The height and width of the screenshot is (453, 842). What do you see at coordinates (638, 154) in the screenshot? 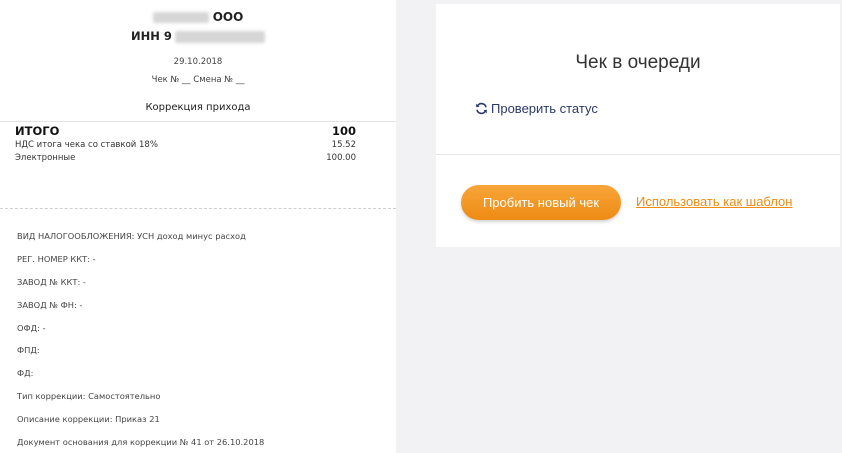
I see `card-divider` at bounding box center [638, 154].